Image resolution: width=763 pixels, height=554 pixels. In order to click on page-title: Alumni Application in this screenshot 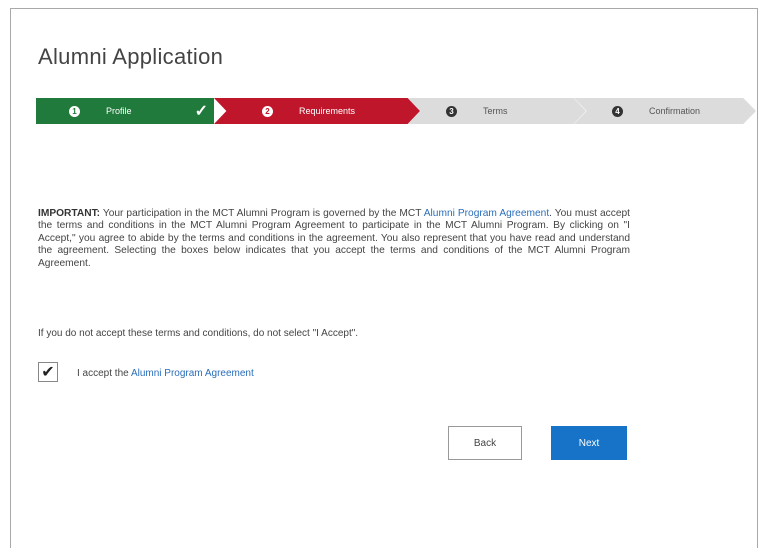, I will do `click(131, 56)`.